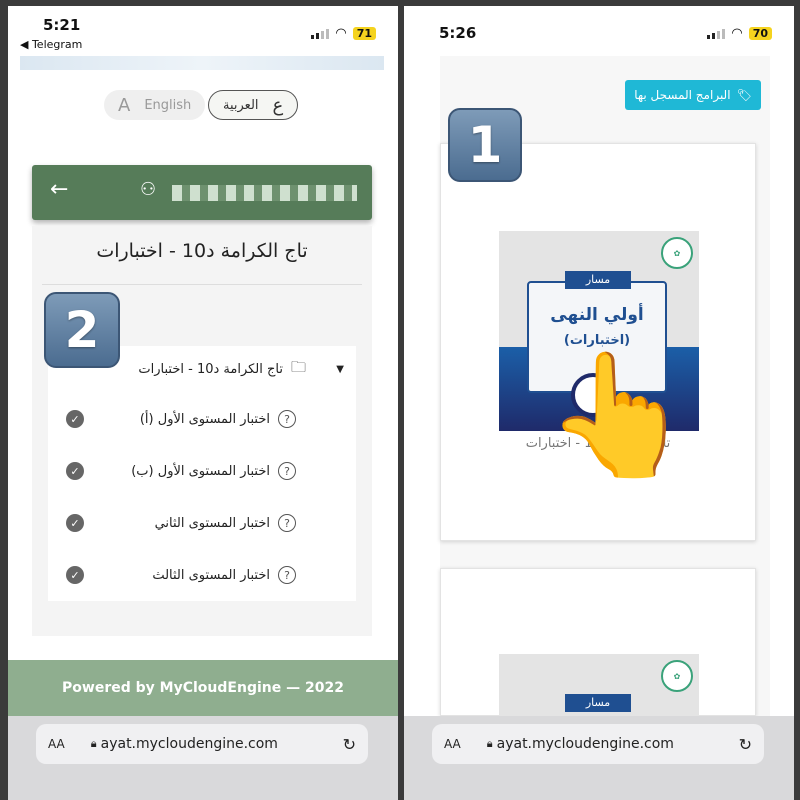 The image size is (800, 800). I want to click on status-icons: ◠ 70, so click(739, 33).